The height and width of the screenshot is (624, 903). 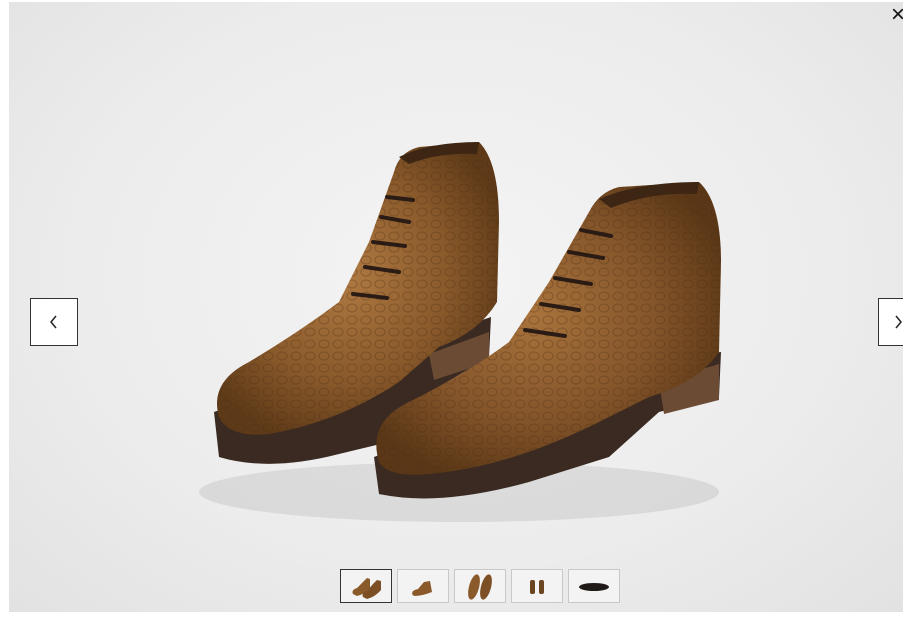 What do you see at coordinates (366, 586) in the screenshot?
I see `thumbnail-pair-angled` at bounding box center [366, 586].